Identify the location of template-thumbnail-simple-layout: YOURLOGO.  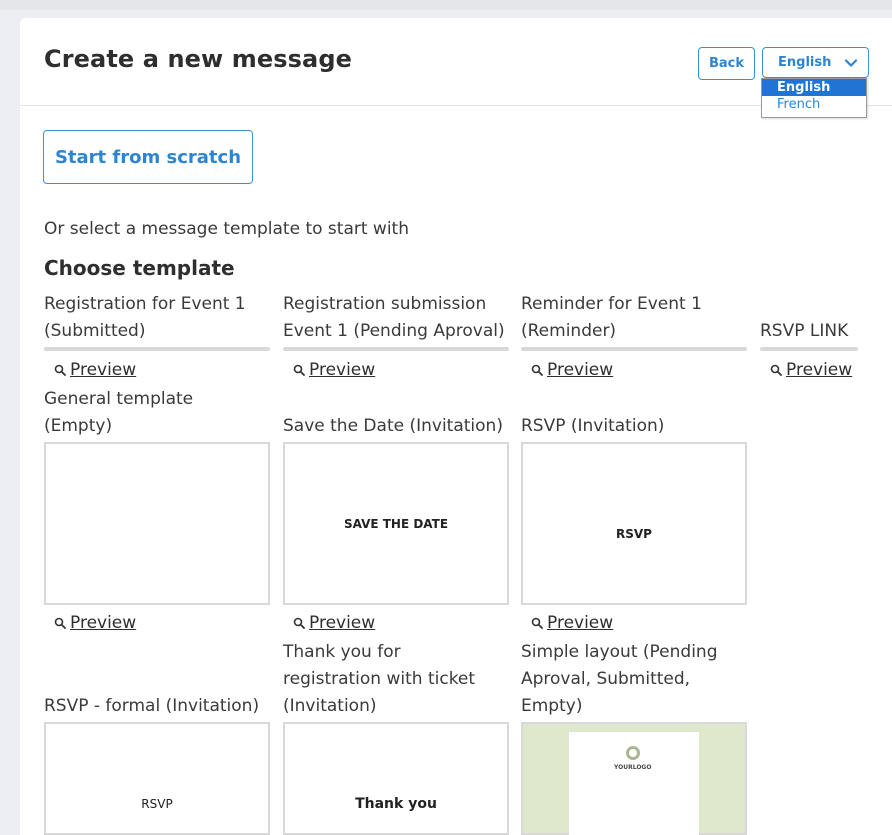
(634, 778).